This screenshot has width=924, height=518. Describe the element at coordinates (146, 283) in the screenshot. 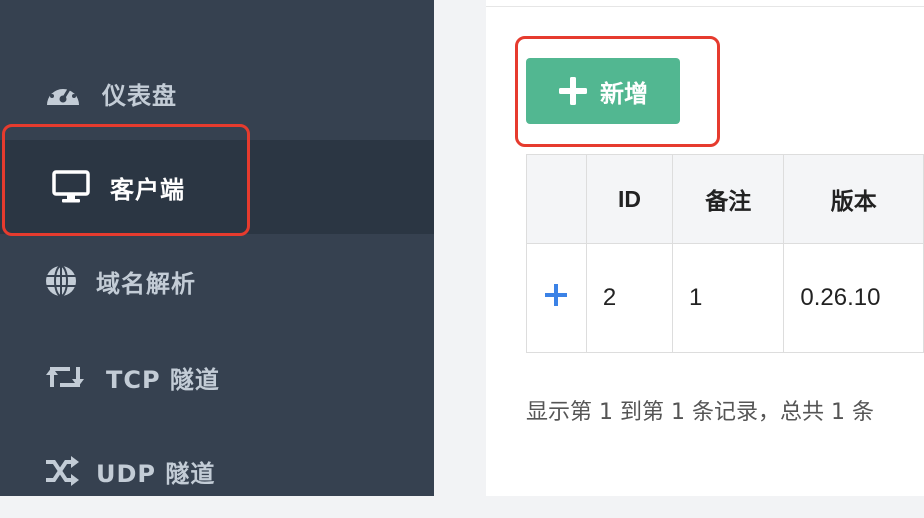

I see `sidebar-item-label: 域名解析` at that location.